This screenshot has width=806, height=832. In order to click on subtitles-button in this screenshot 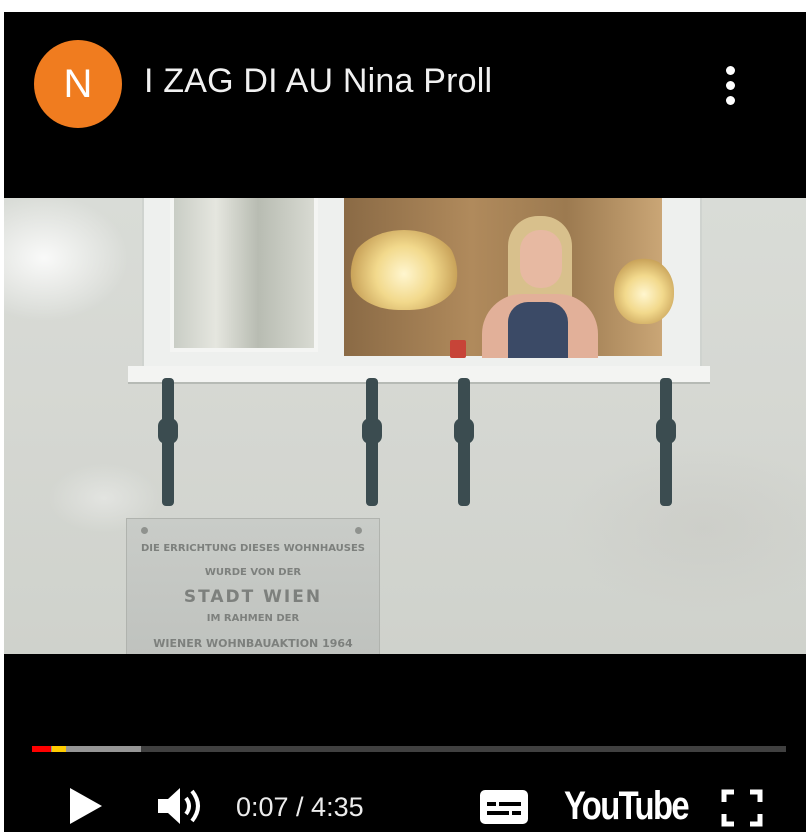, I will do `click(504, 807)`.